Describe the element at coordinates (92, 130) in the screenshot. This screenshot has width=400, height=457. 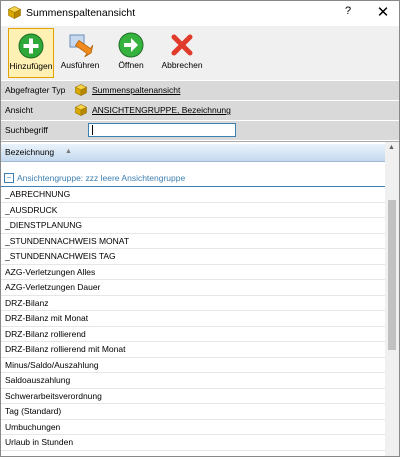
I see `text-caret` at that location.